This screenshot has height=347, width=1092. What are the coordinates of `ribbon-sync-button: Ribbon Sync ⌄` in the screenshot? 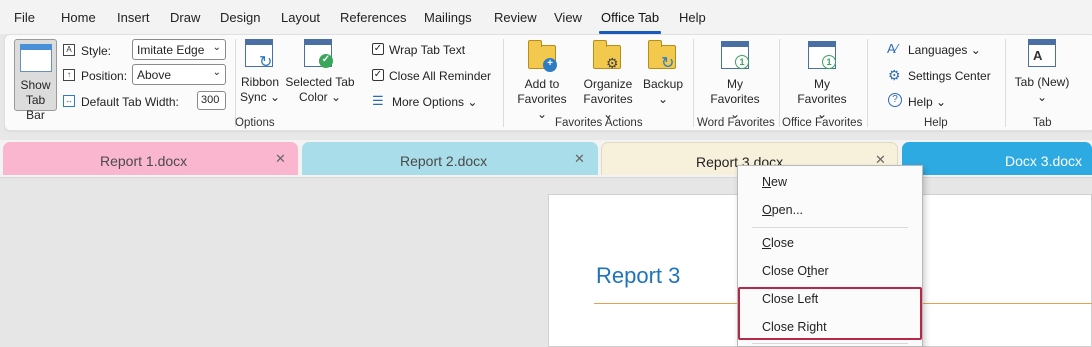 It's located at (260, 90).